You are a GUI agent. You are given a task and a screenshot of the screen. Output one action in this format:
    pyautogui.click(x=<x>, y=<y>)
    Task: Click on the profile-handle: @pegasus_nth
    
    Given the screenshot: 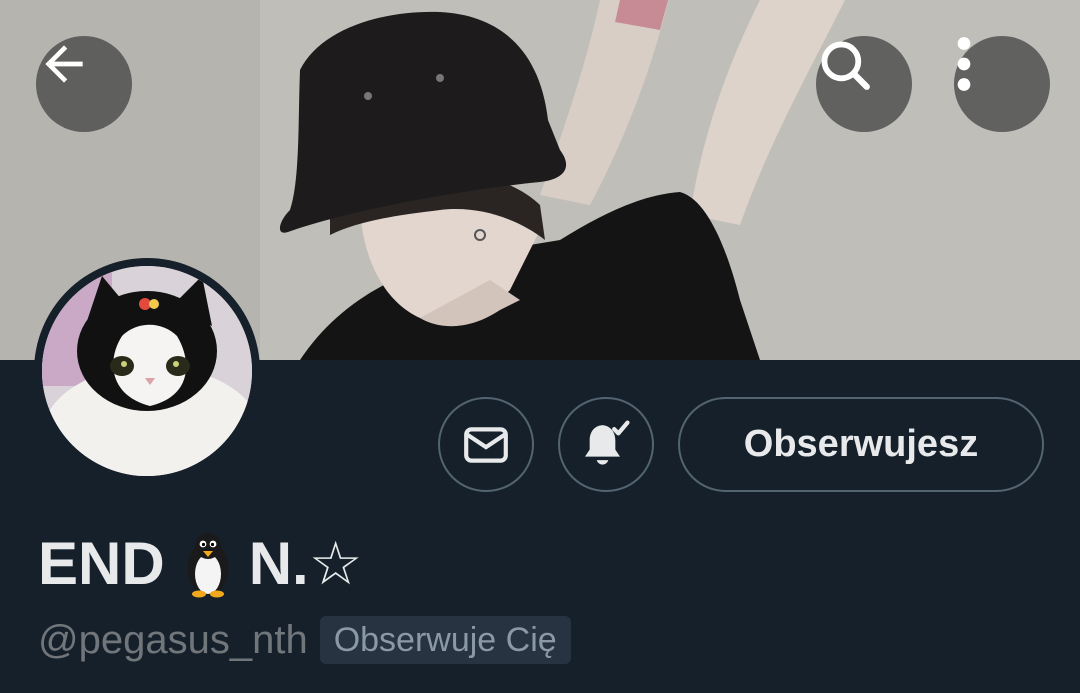 What is the action you would take?
    pyautogui.click(x=173, y=640)
    